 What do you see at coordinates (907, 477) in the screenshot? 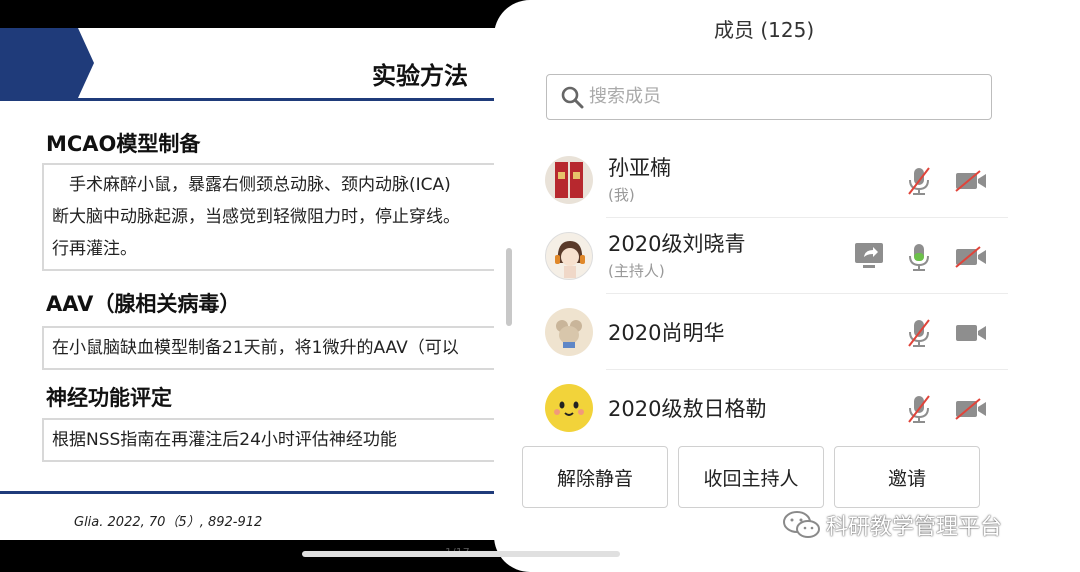
I see `invite-button: 邀请` at bounding box center [907, 477].